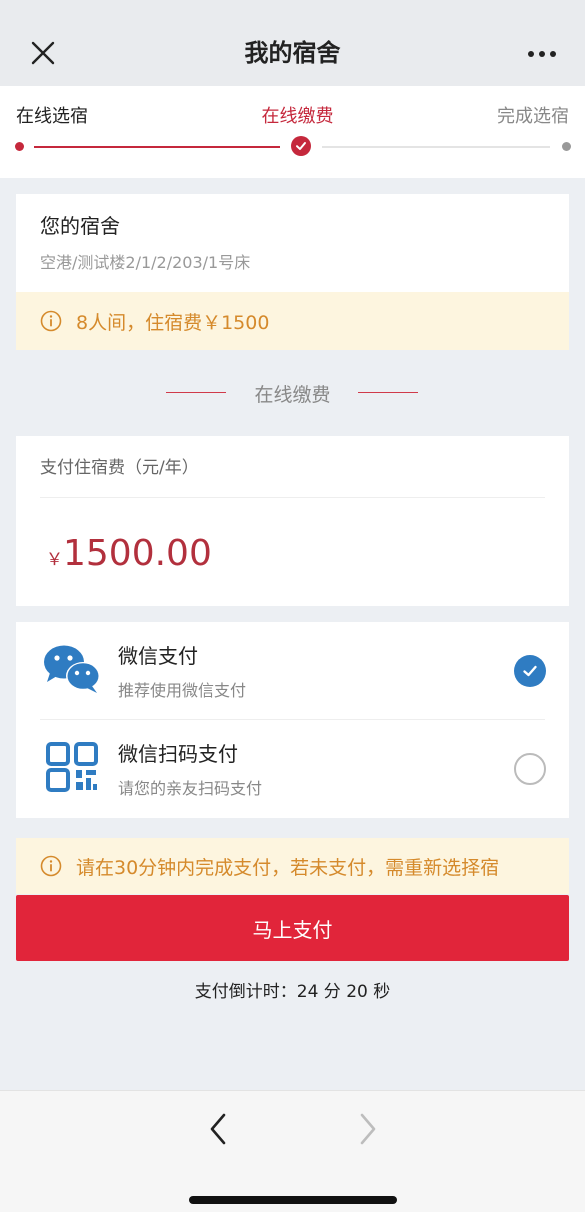  What do you see at coordinates (368, 1129) in the screenshot?
I see `chevron-right-icon` at bounding box center [368, 1129].